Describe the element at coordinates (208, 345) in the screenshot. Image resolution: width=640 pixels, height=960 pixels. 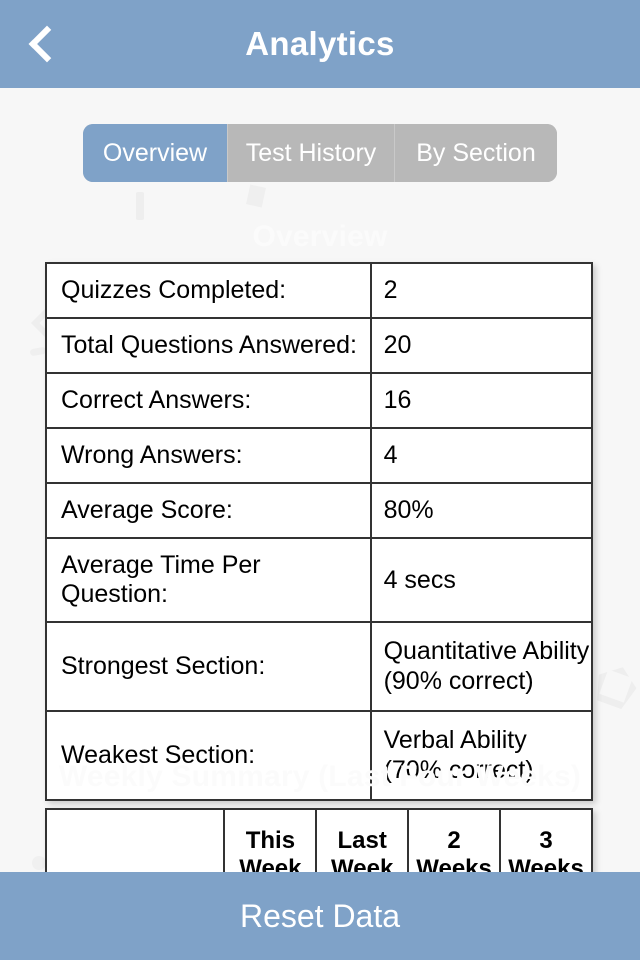
I see `row-label: Total Questions Answered:` at that location.